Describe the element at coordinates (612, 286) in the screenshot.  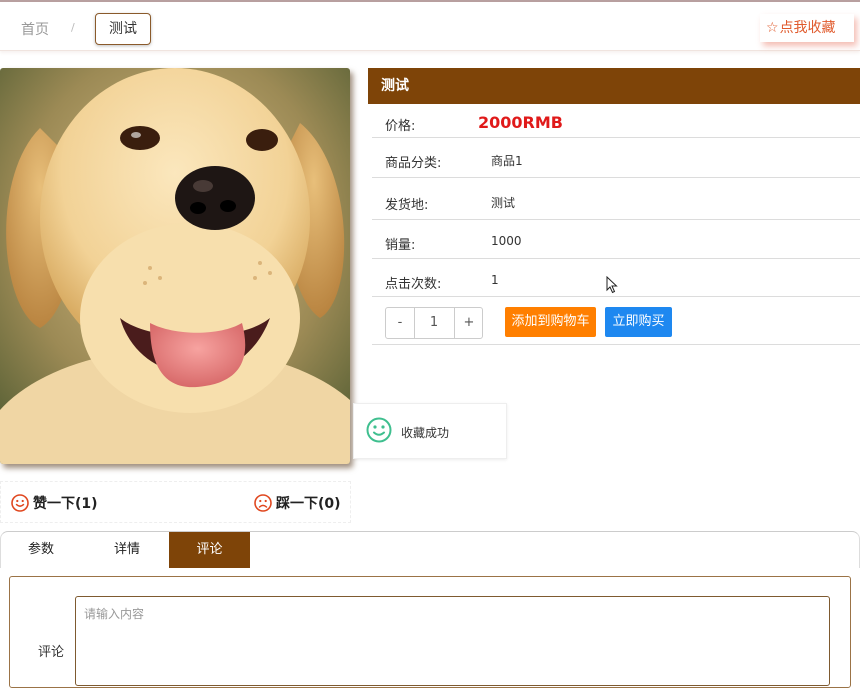
I see `mouse-cursor-icon` at that location.